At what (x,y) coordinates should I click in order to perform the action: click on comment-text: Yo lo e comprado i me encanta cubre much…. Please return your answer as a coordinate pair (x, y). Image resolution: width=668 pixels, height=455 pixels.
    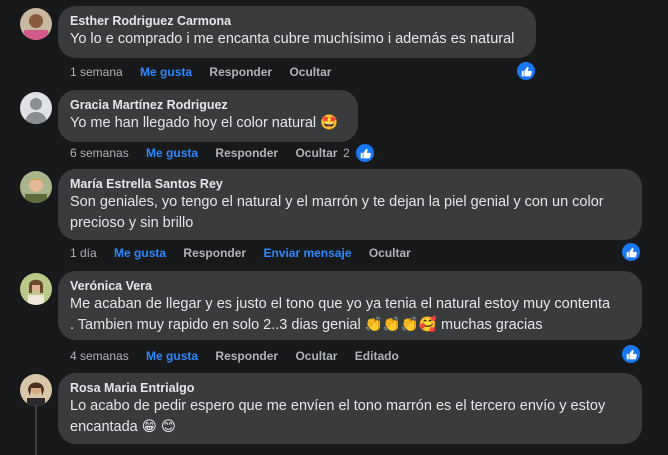
    Looking at the image, I should click on (292, 39).